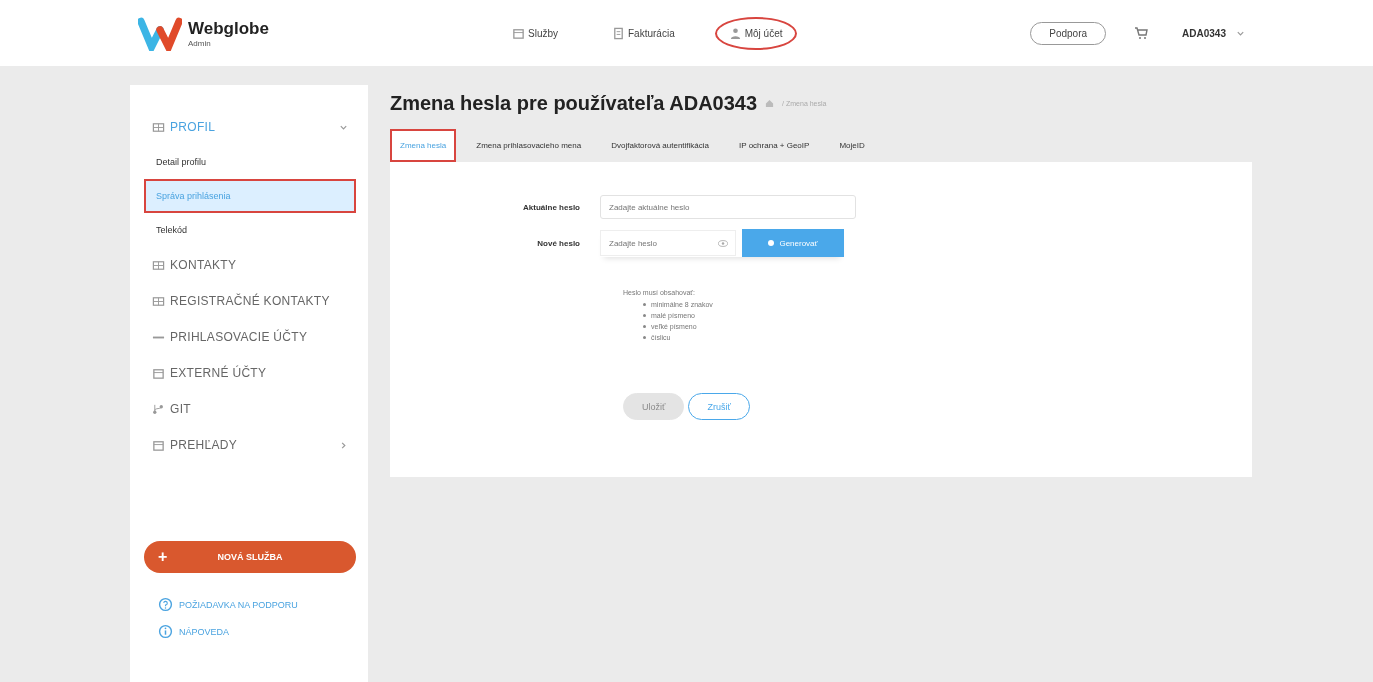  I want to click on sidebar-item: REGISTRAČNÉ KONTAKTY, so click(250, 301).